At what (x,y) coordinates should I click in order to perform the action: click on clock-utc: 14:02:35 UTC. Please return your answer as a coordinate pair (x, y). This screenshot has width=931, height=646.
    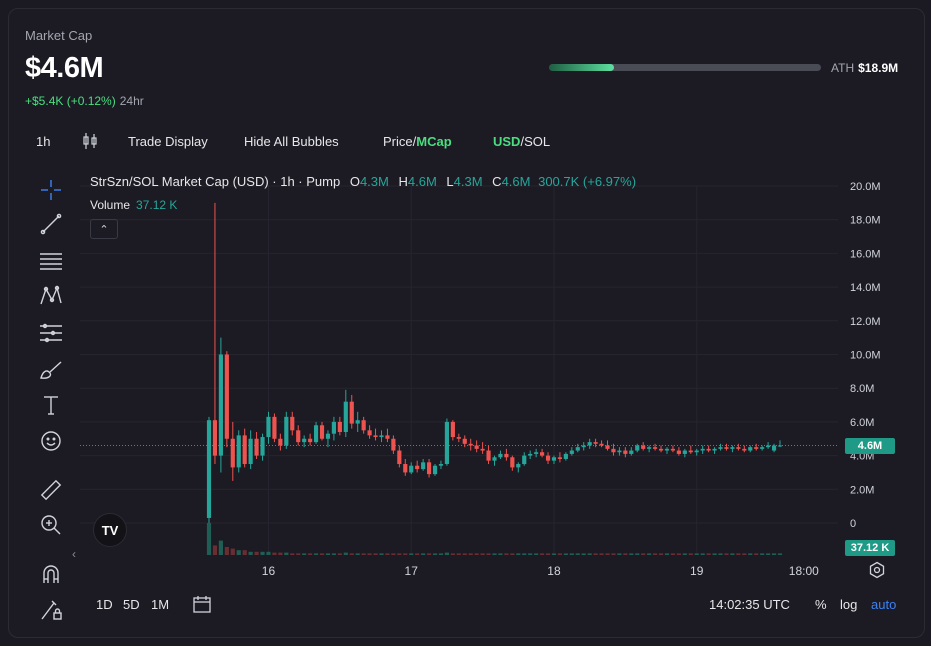
    Looking at the image, I should click on (749, 604).